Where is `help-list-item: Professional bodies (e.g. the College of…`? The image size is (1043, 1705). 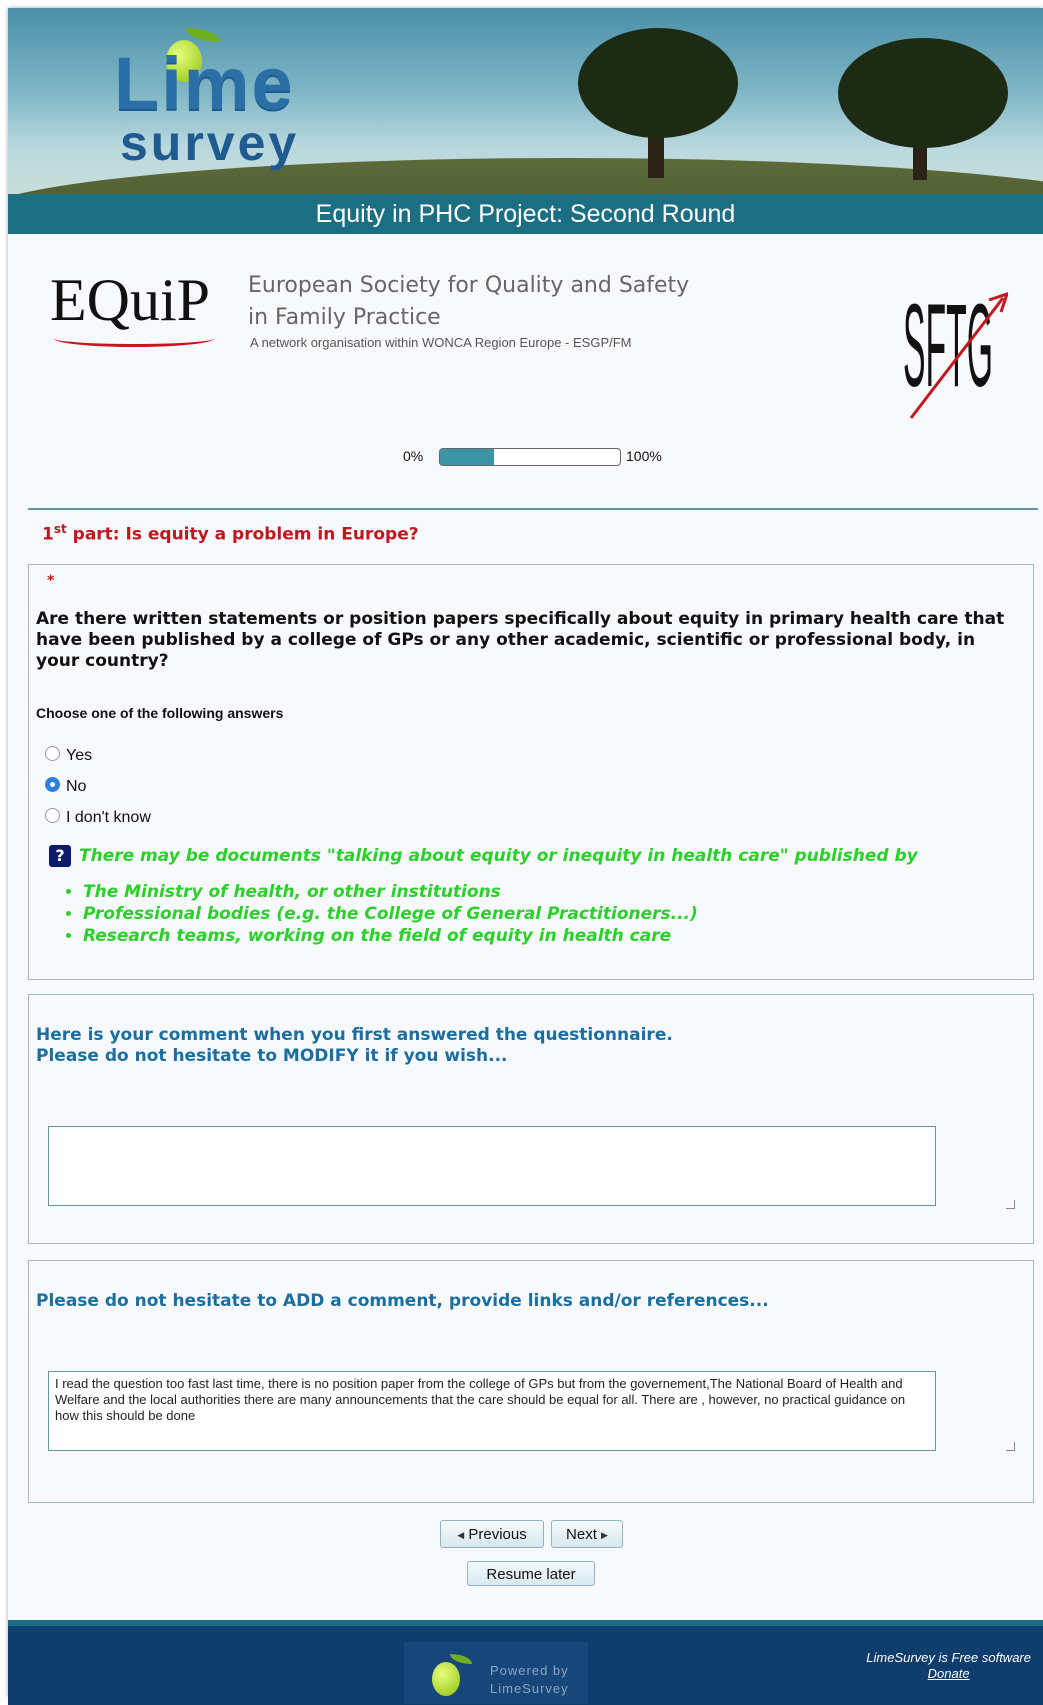 help-list-item: Professional bodies (e.g. the College of… is located at coordinates (390, 914).